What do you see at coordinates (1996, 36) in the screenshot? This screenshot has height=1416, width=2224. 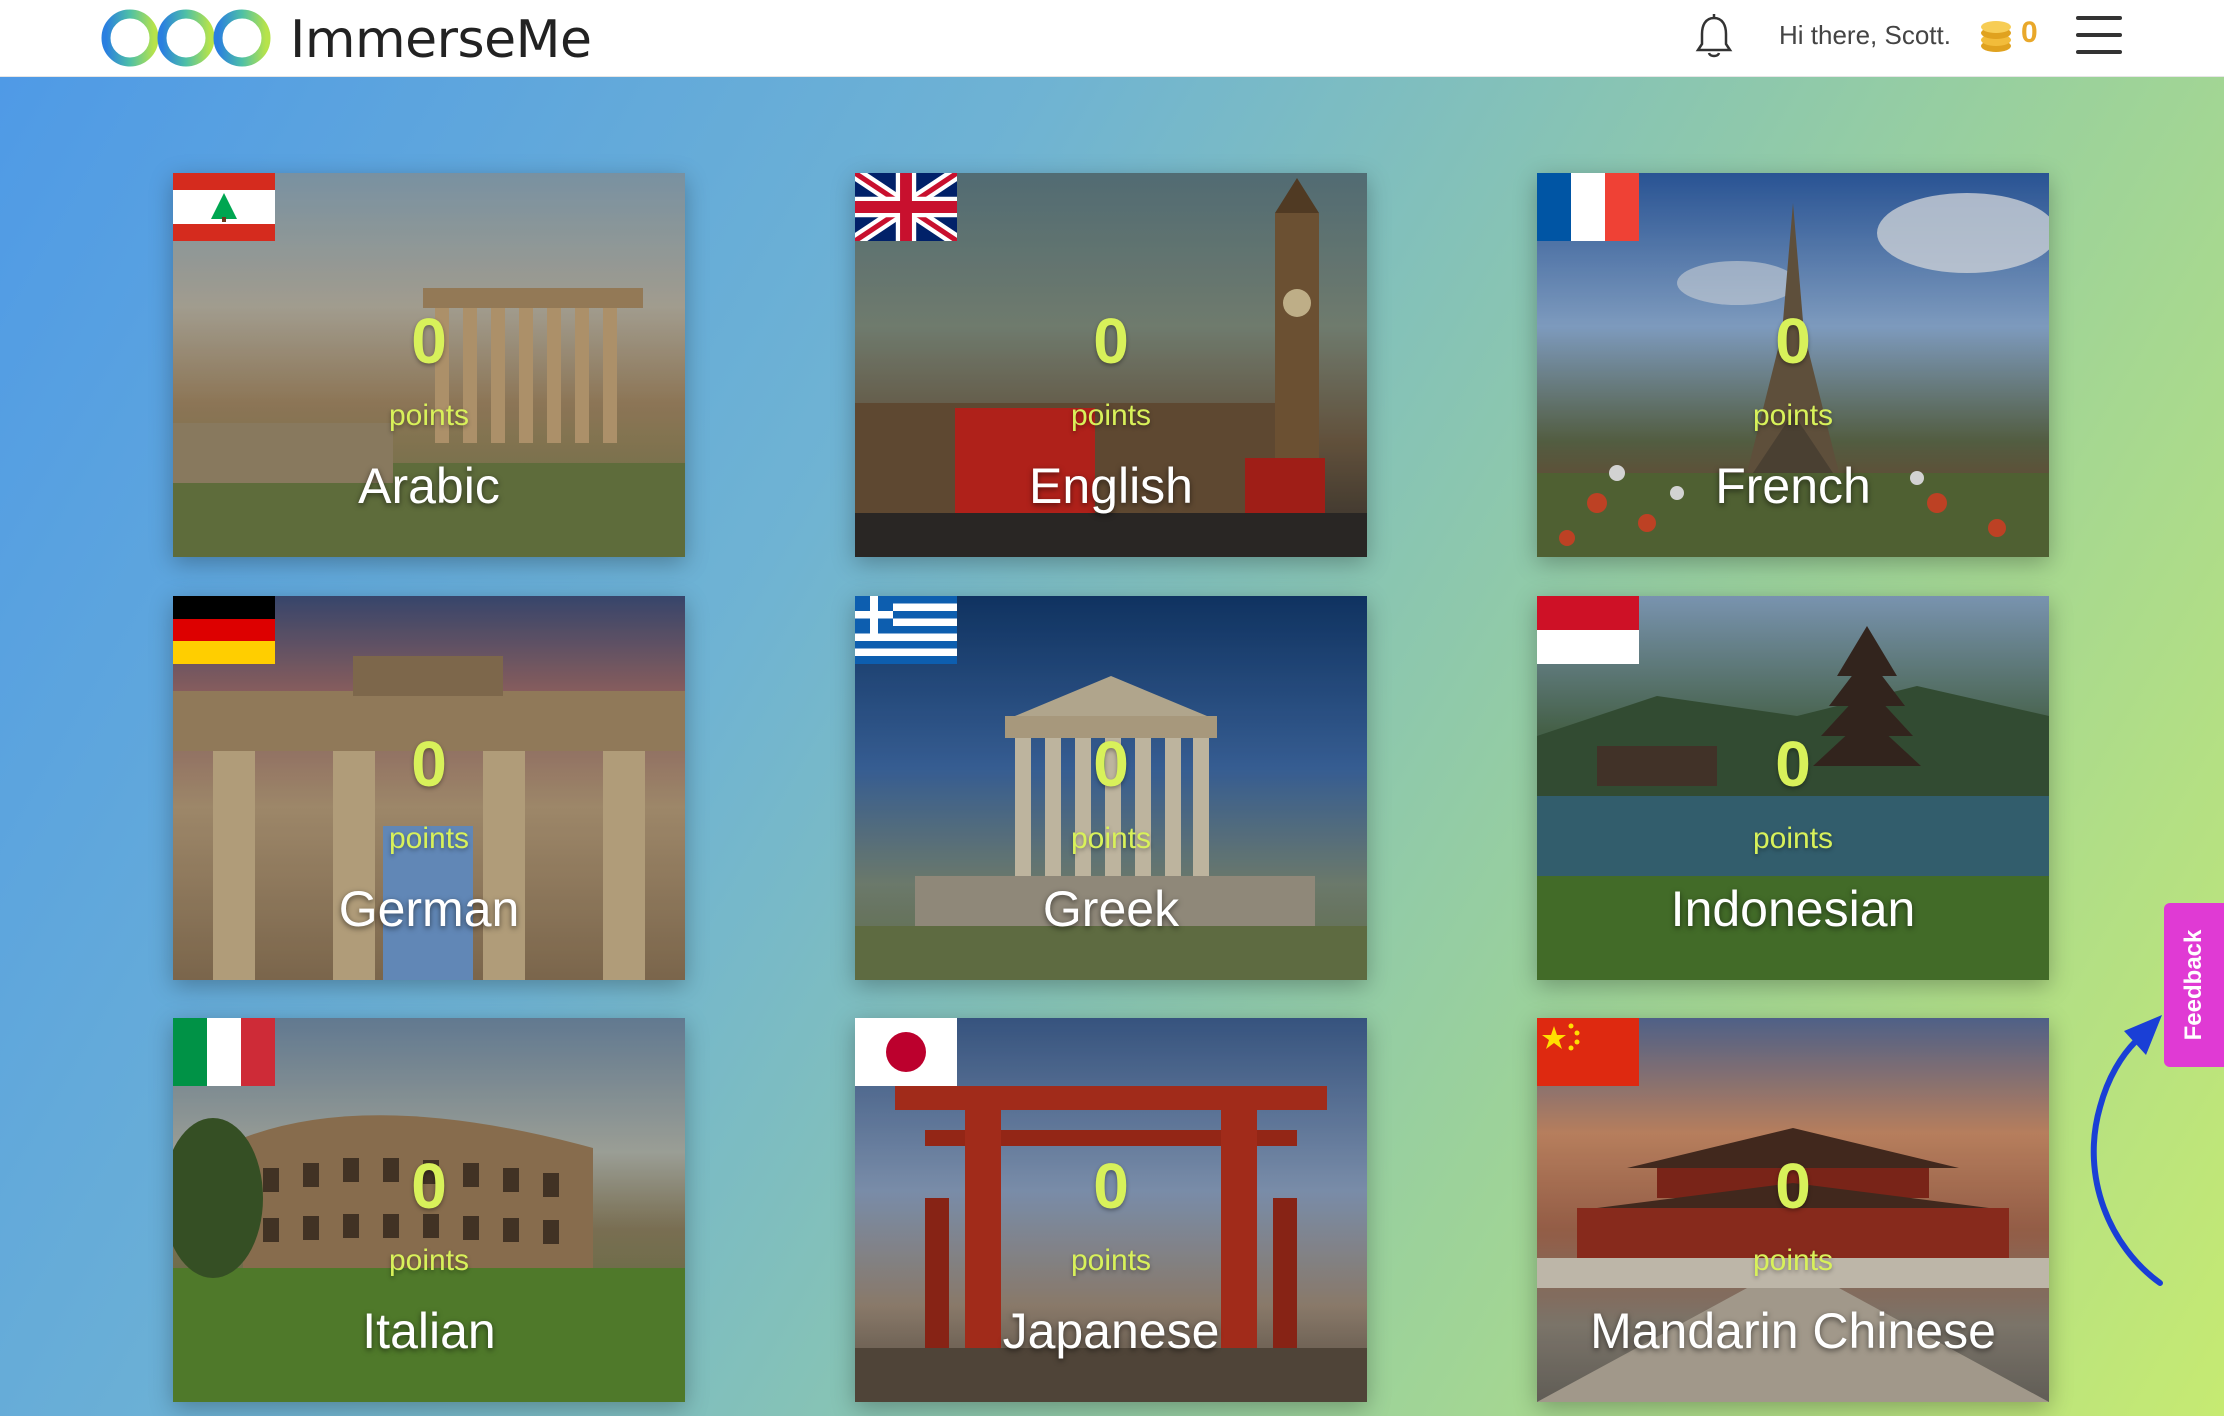 I see `coins-icon` at bounding box center [1996, 36].